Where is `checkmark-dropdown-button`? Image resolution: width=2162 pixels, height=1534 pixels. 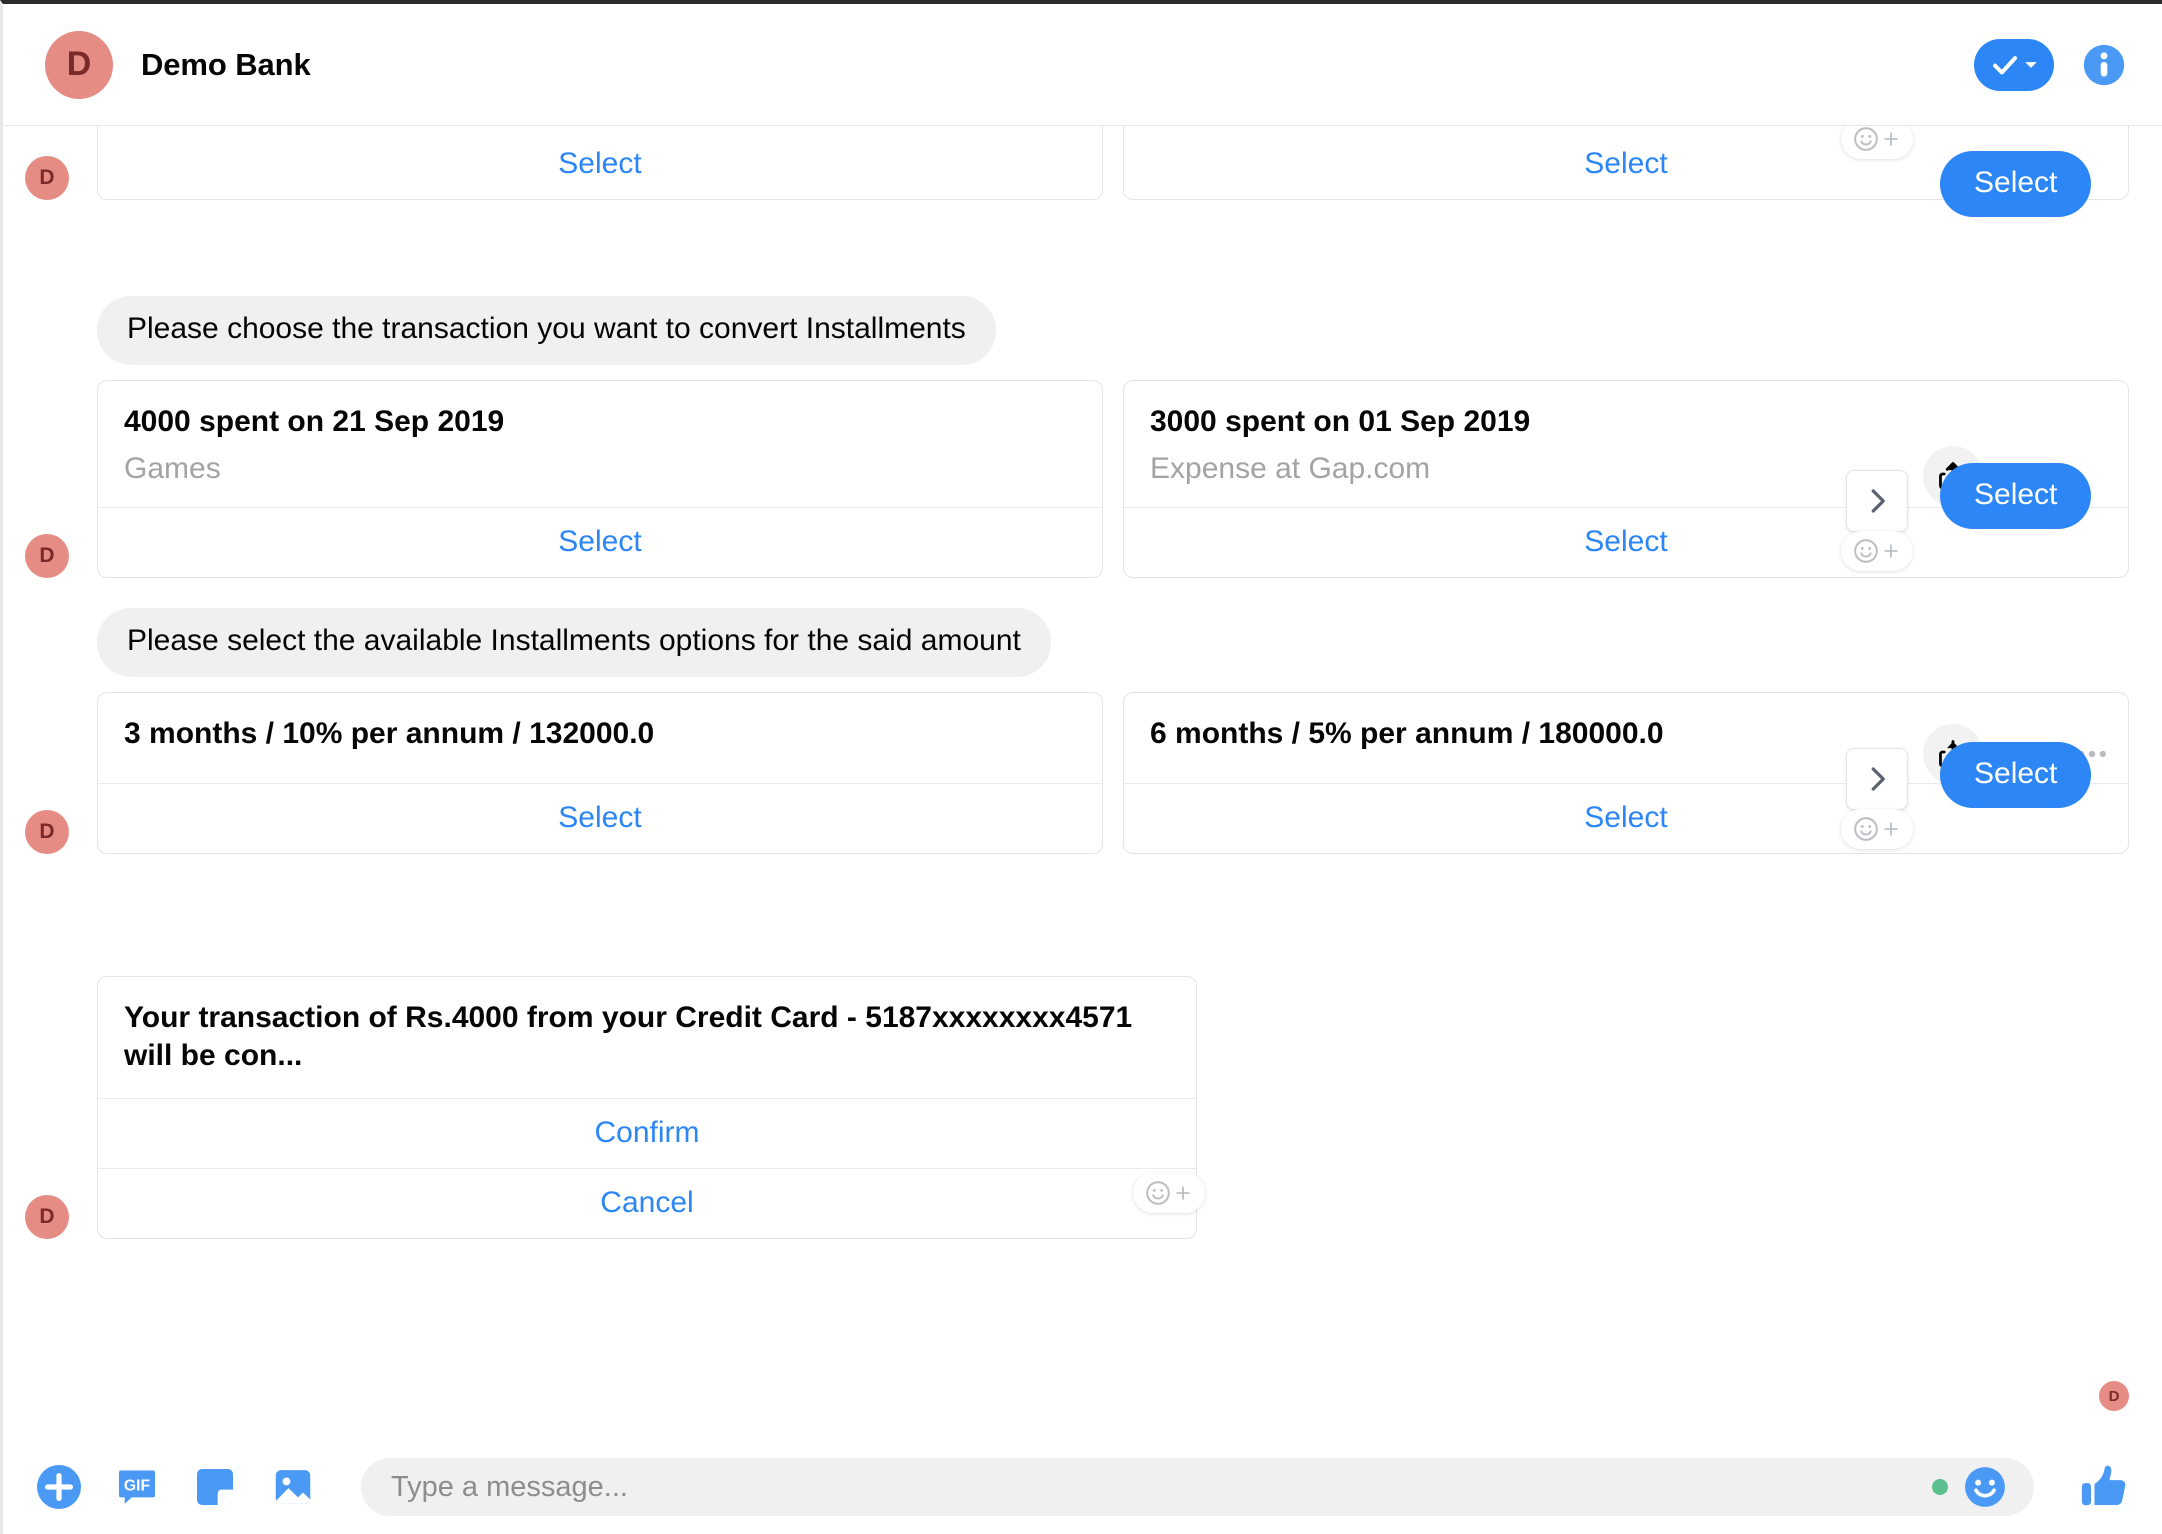
checkmark-dropdown-button is located at coordinates (2014, 64).